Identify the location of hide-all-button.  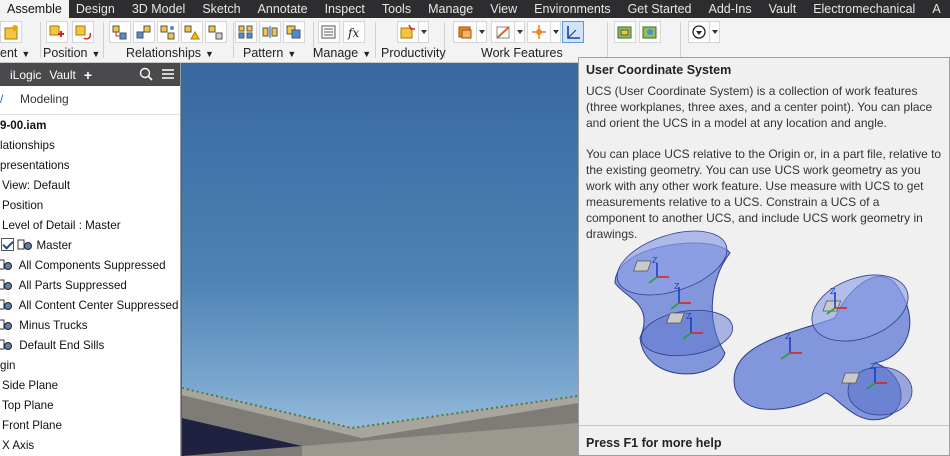
(216, 32).